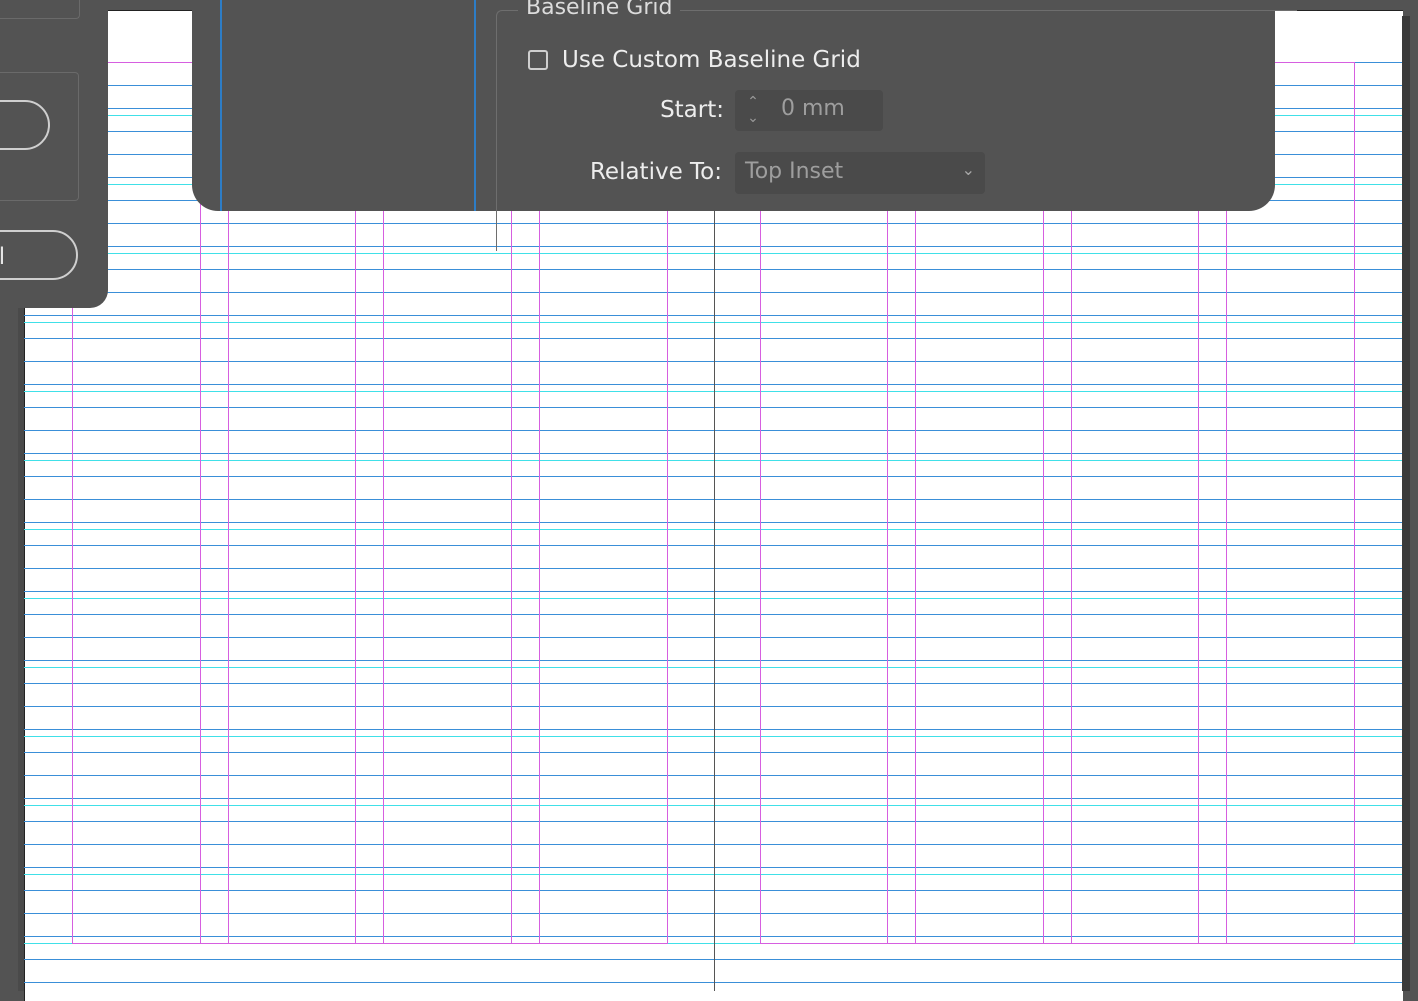 The width and height of the screenshot is (1418, 1001). I want to click on chevron-down-icon: ⌄, so click(968, 169).